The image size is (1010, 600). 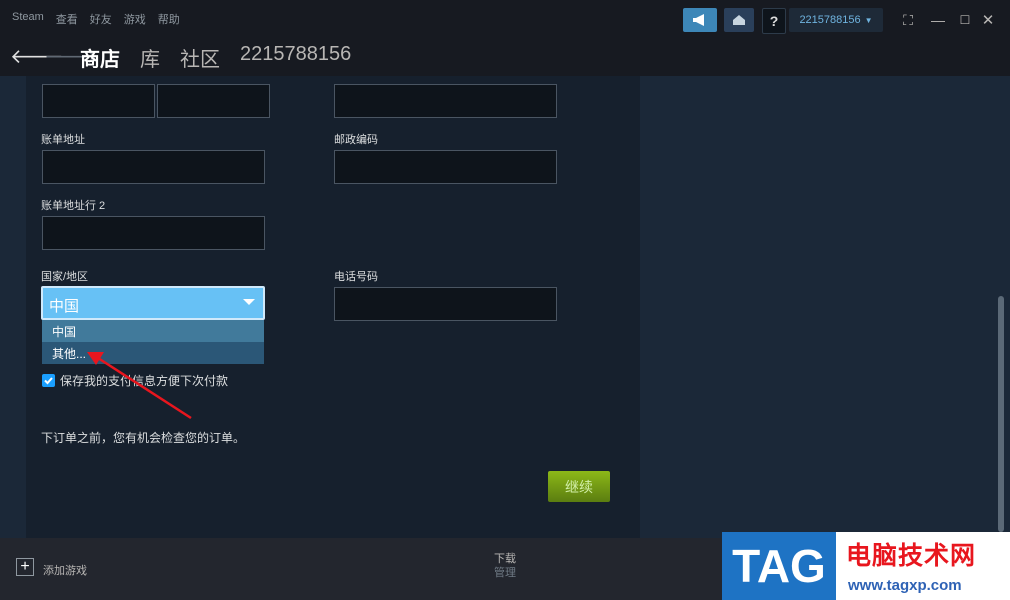 What do you see at coordinates (445, 304) in the screenshot?
I see `phone-field` at bounding box center [445, 304].